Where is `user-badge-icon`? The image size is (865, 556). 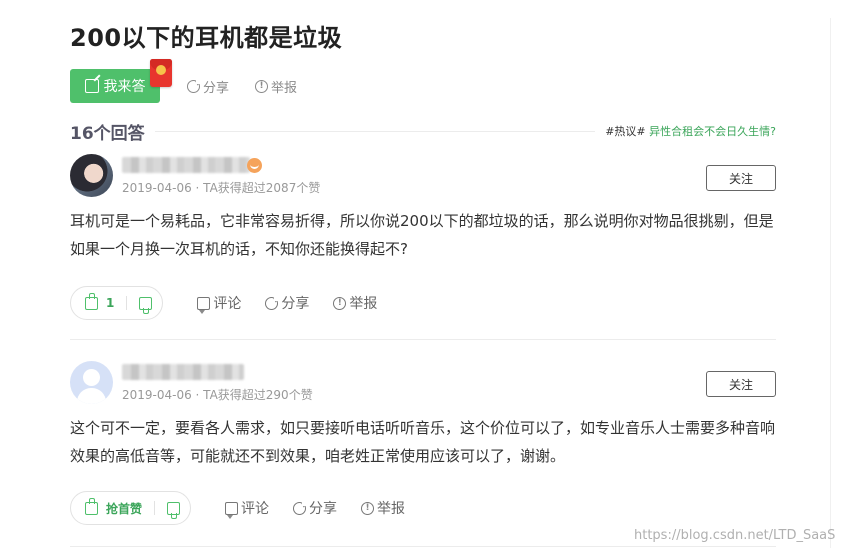 user-badge-icon is located at coordinates (254, 165).